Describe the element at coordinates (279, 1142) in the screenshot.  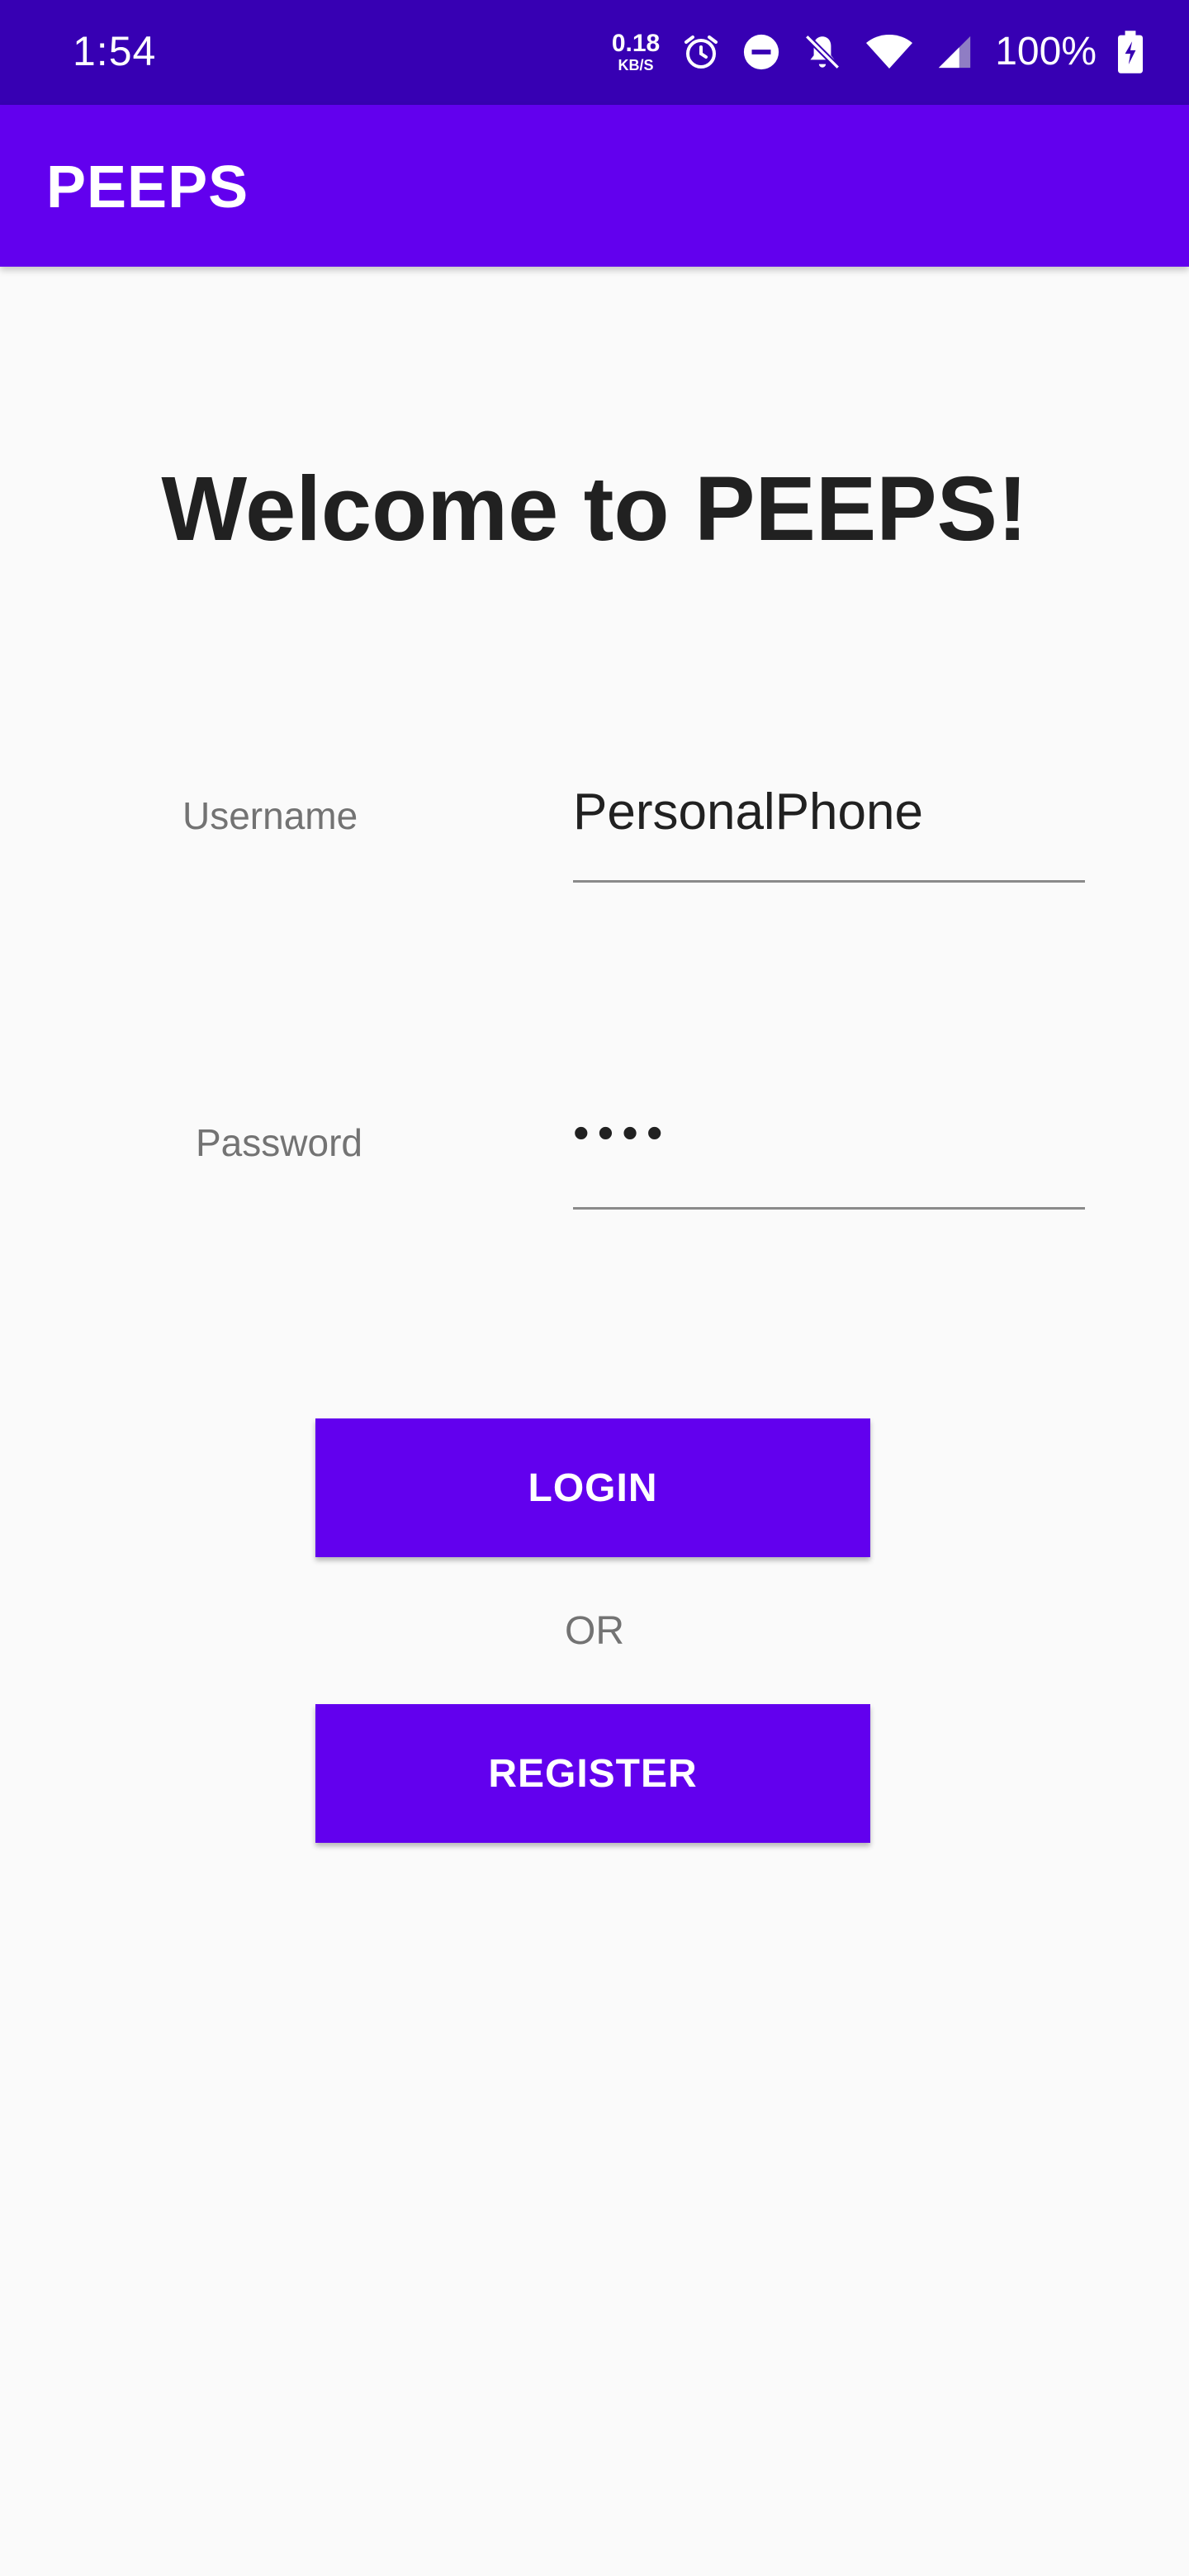
I see `password-label: Password` at that location.